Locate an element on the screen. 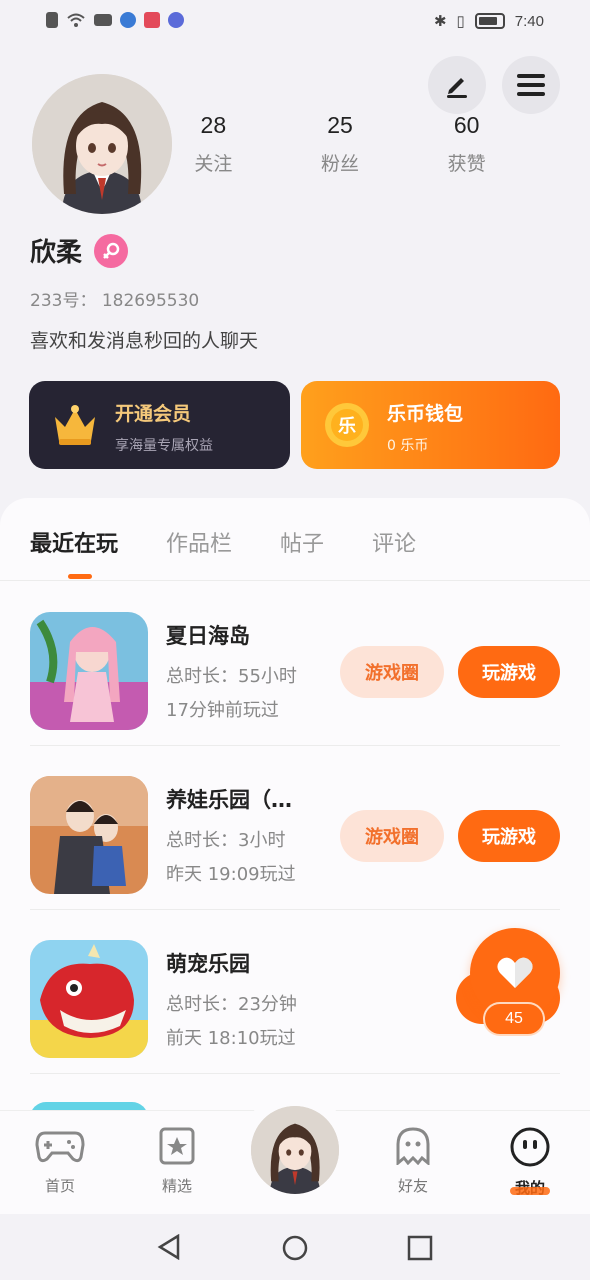 This screenshot has height=1280, width=590. smile-face-icon is located at coordinates (530, 1147).